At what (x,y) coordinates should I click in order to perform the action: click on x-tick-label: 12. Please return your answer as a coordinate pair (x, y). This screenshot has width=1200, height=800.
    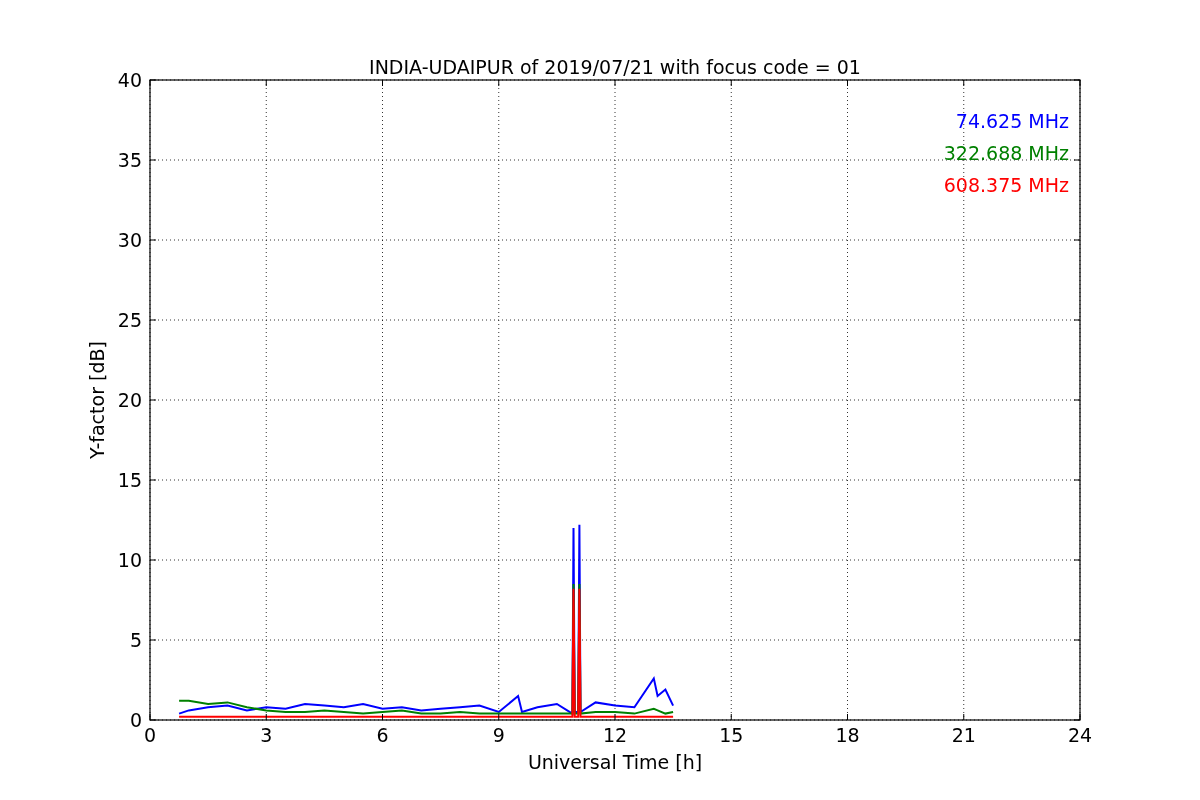
    Looking at the image, I should click on (615, 735).